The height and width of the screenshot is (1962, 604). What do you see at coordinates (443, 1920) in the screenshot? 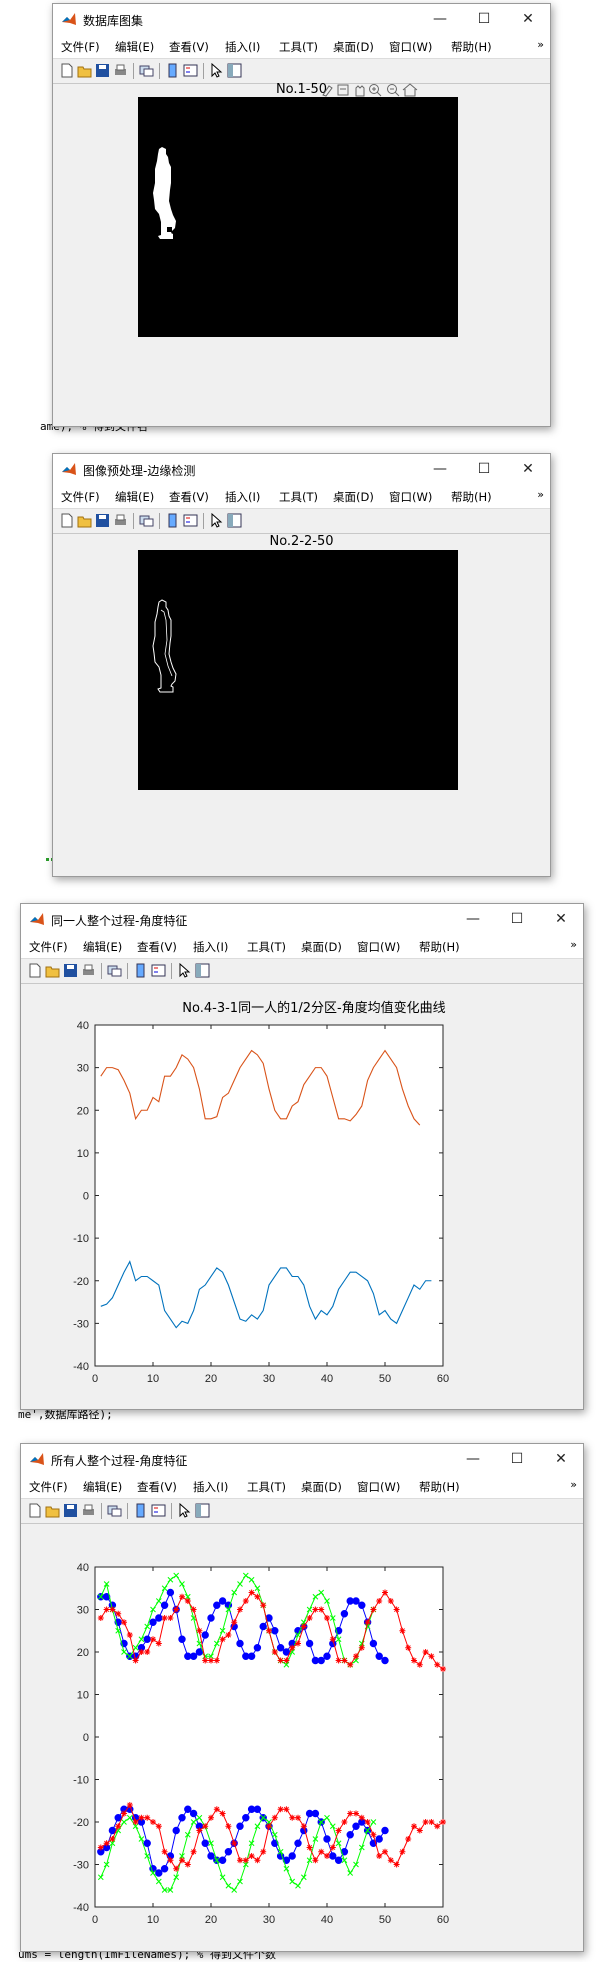
I see `x-tick-label: 60` at bounding box center [443, 1920].